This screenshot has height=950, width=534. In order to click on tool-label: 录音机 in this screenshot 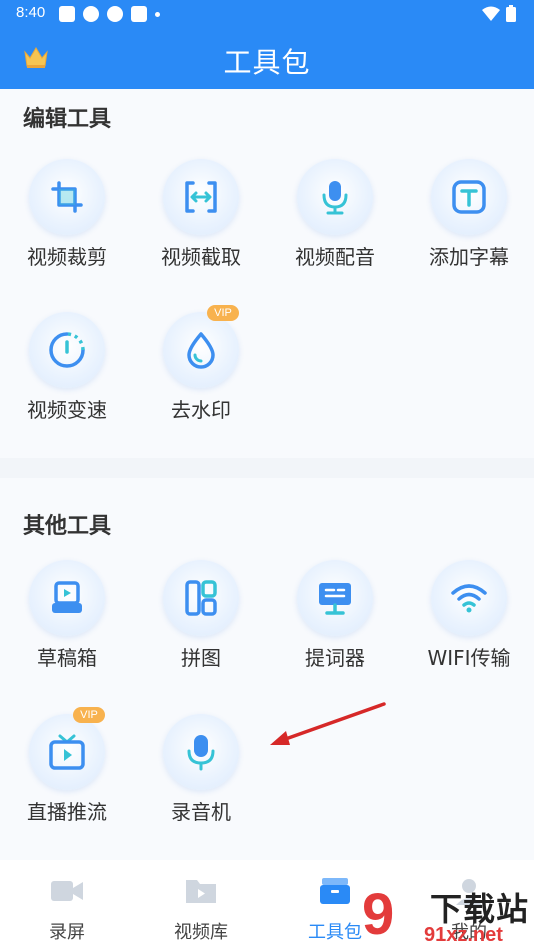, I will do `click(201, 812)`.